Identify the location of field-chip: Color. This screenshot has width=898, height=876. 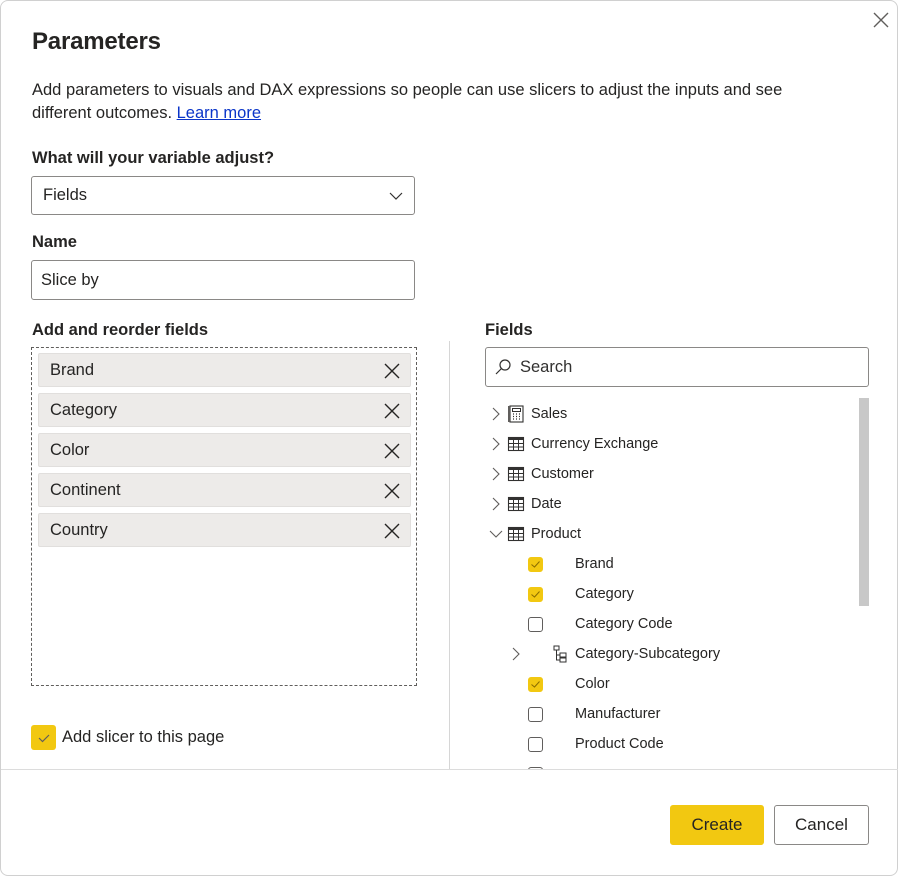
(224, 450).